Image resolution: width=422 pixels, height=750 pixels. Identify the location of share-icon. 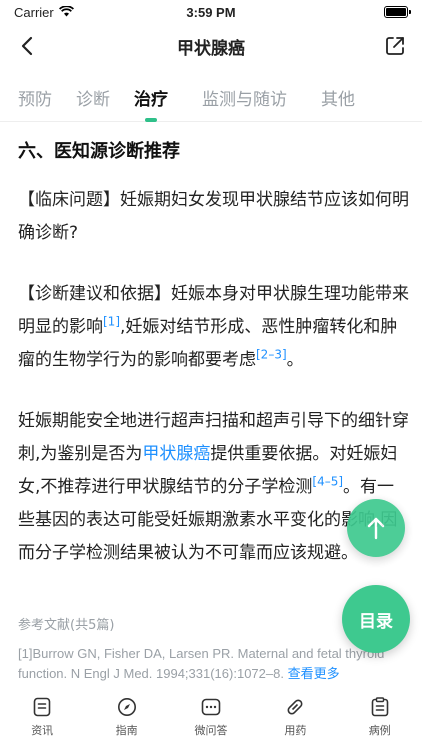
(395, 46).